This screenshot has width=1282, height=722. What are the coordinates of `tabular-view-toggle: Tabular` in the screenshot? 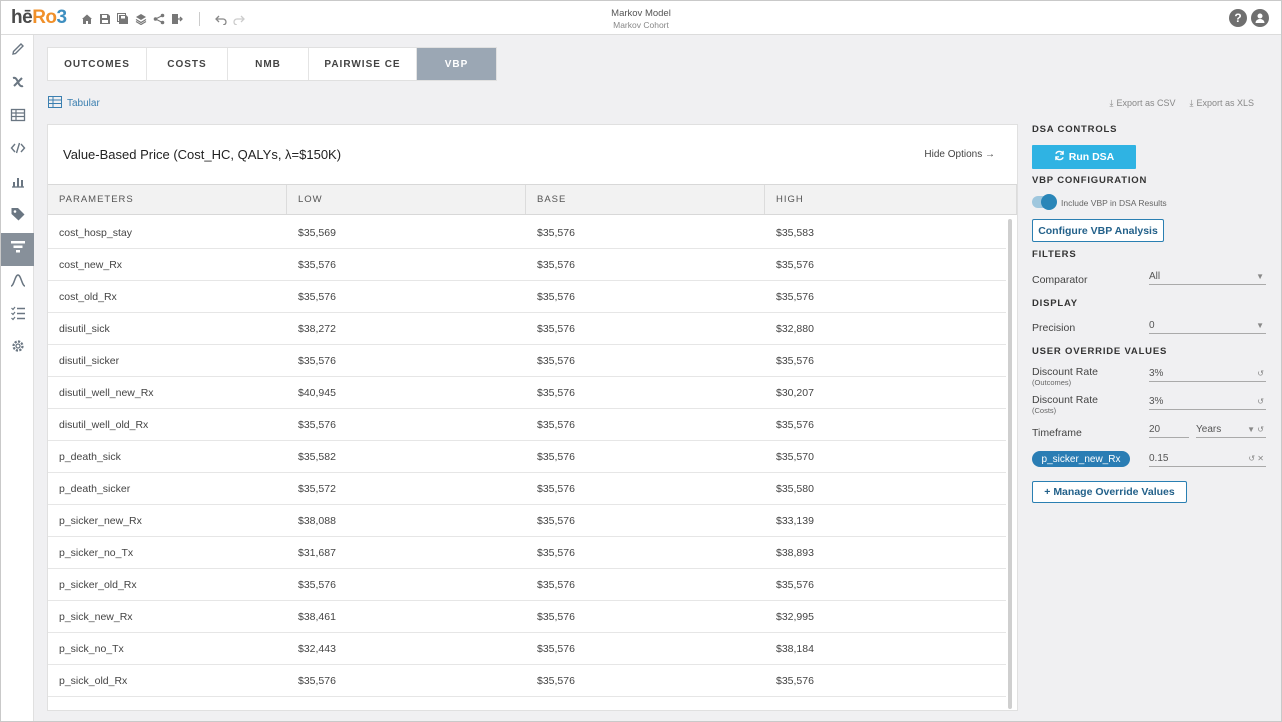 It's located at (74, 103).